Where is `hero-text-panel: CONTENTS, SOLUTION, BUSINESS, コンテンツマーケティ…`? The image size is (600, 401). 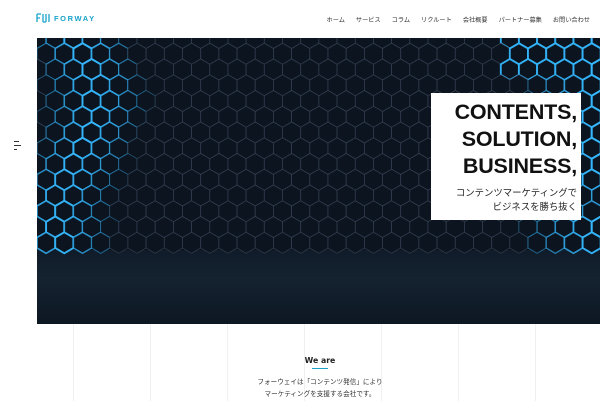
hero-text-panel: CONTENTS, SOLUTION, BUSINESS, コンテンツマーケティ… is located at coordinates (506, 156).